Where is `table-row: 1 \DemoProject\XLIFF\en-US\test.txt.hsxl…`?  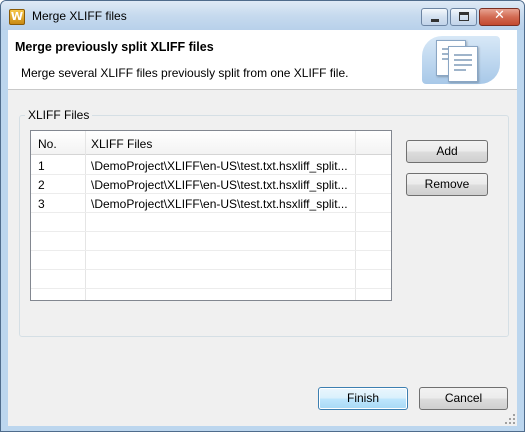 table-row: 1 \DemoProject\XLIFF\en-US\test.txt.hsxl… is located at coordinates (211, 165).